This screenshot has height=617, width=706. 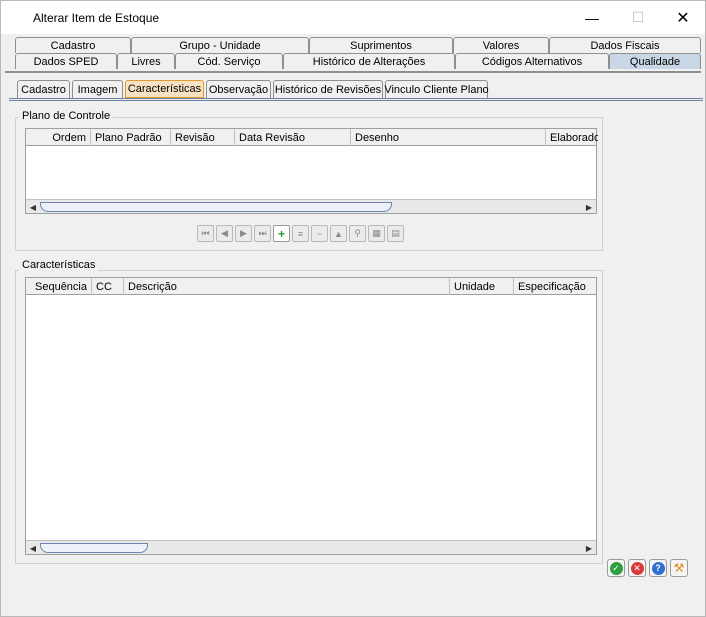 I want to click on grid-icon: ▦, so click(x=376, y=233).